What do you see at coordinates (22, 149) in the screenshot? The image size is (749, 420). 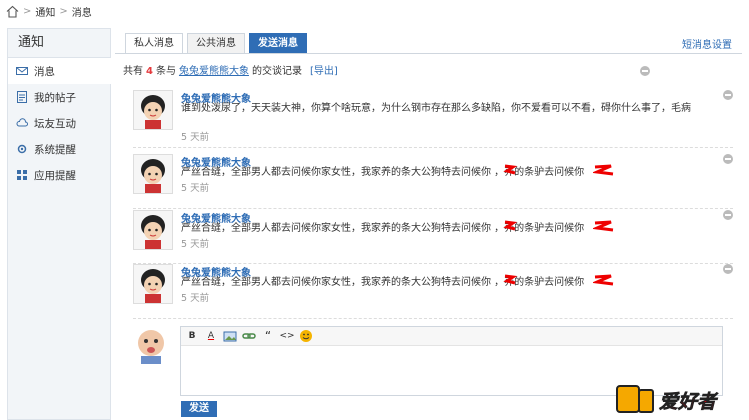 I see `gear-icon` at bounding box center [22, 149].